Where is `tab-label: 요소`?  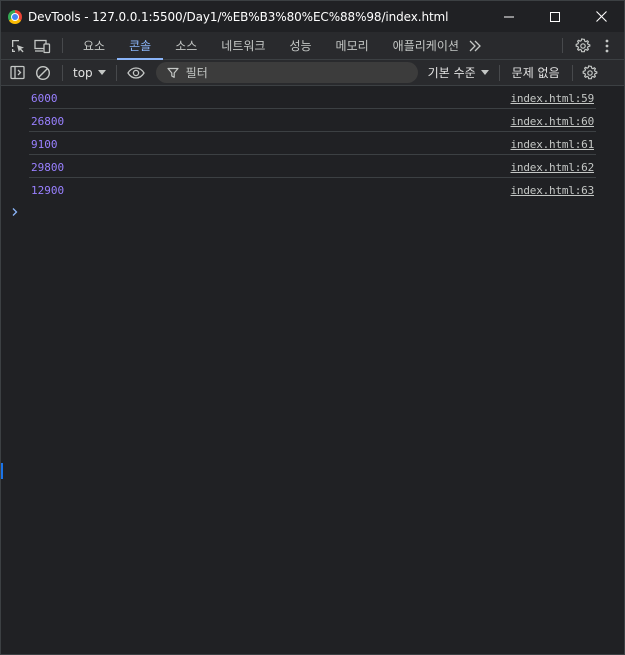 tab-label: 요소 is located at coordinates (94, 46).